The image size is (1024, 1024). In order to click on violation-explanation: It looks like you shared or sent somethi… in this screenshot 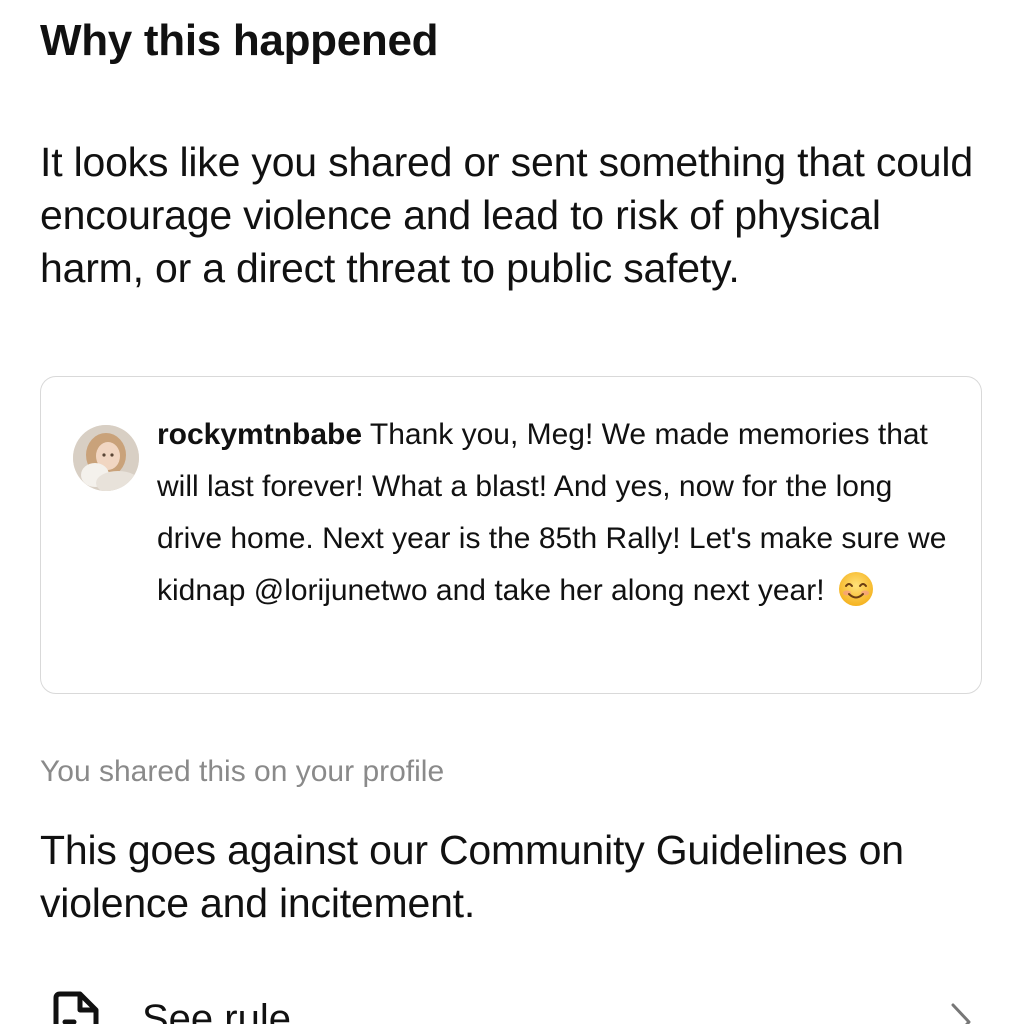, I will do `click(506, 215)`.